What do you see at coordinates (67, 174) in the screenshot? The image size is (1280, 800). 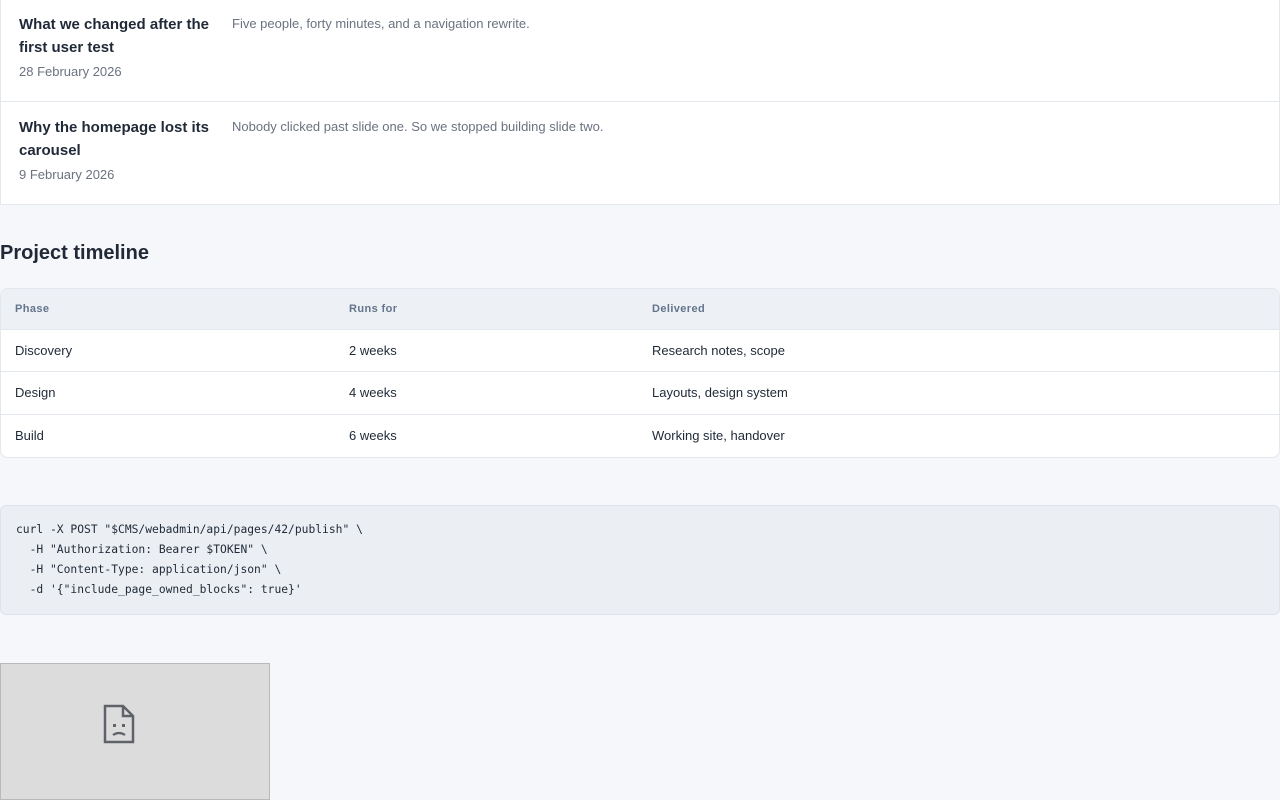 I see `post-date: 9 February 2026` at bounding box center [67, 174].